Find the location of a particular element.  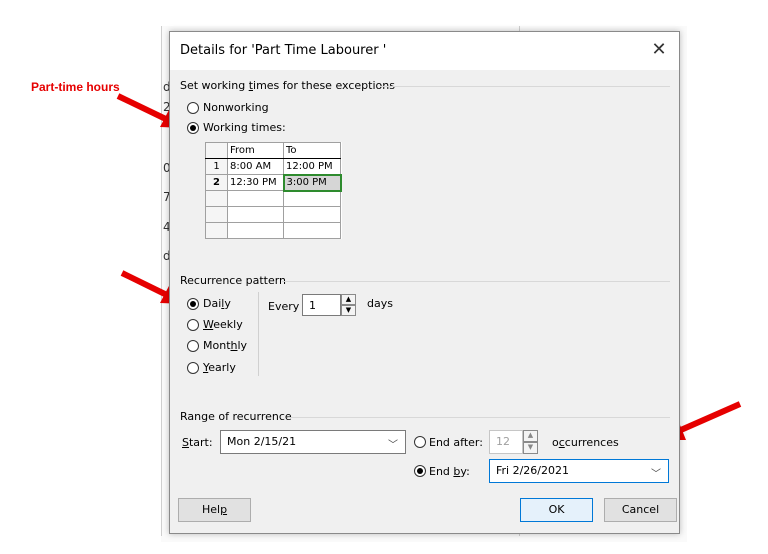

cancel-button: Cancel is located at coordinates (640, 510).